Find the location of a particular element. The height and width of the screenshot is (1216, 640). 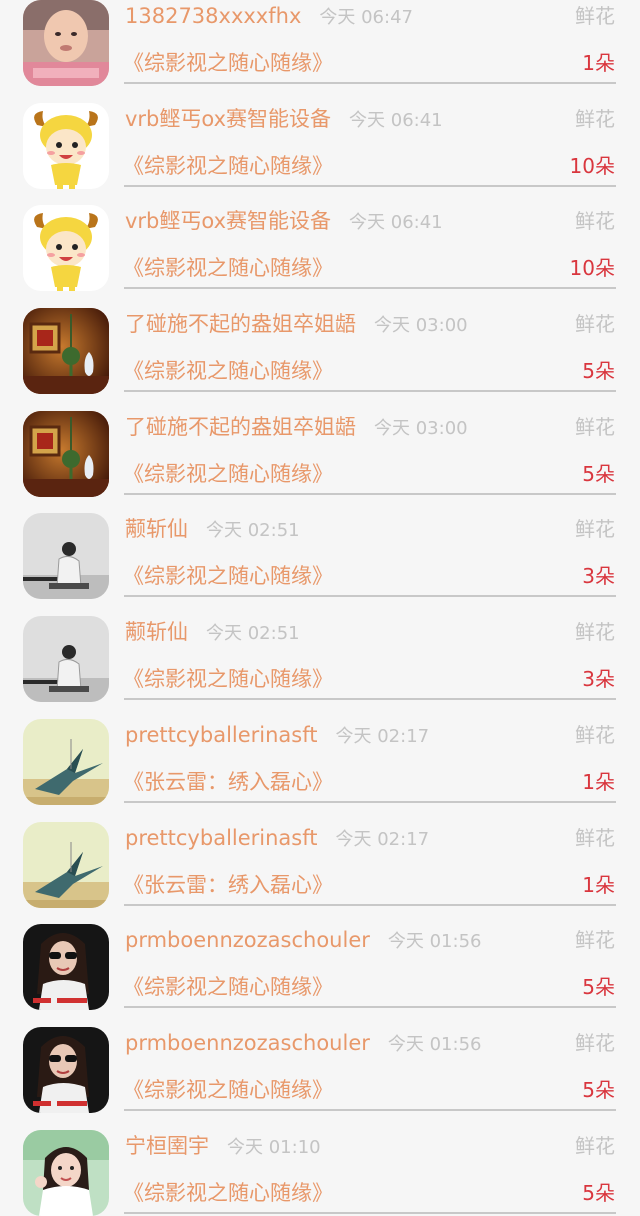

girl-photo-avatar is located at coordinates (66, 1172).